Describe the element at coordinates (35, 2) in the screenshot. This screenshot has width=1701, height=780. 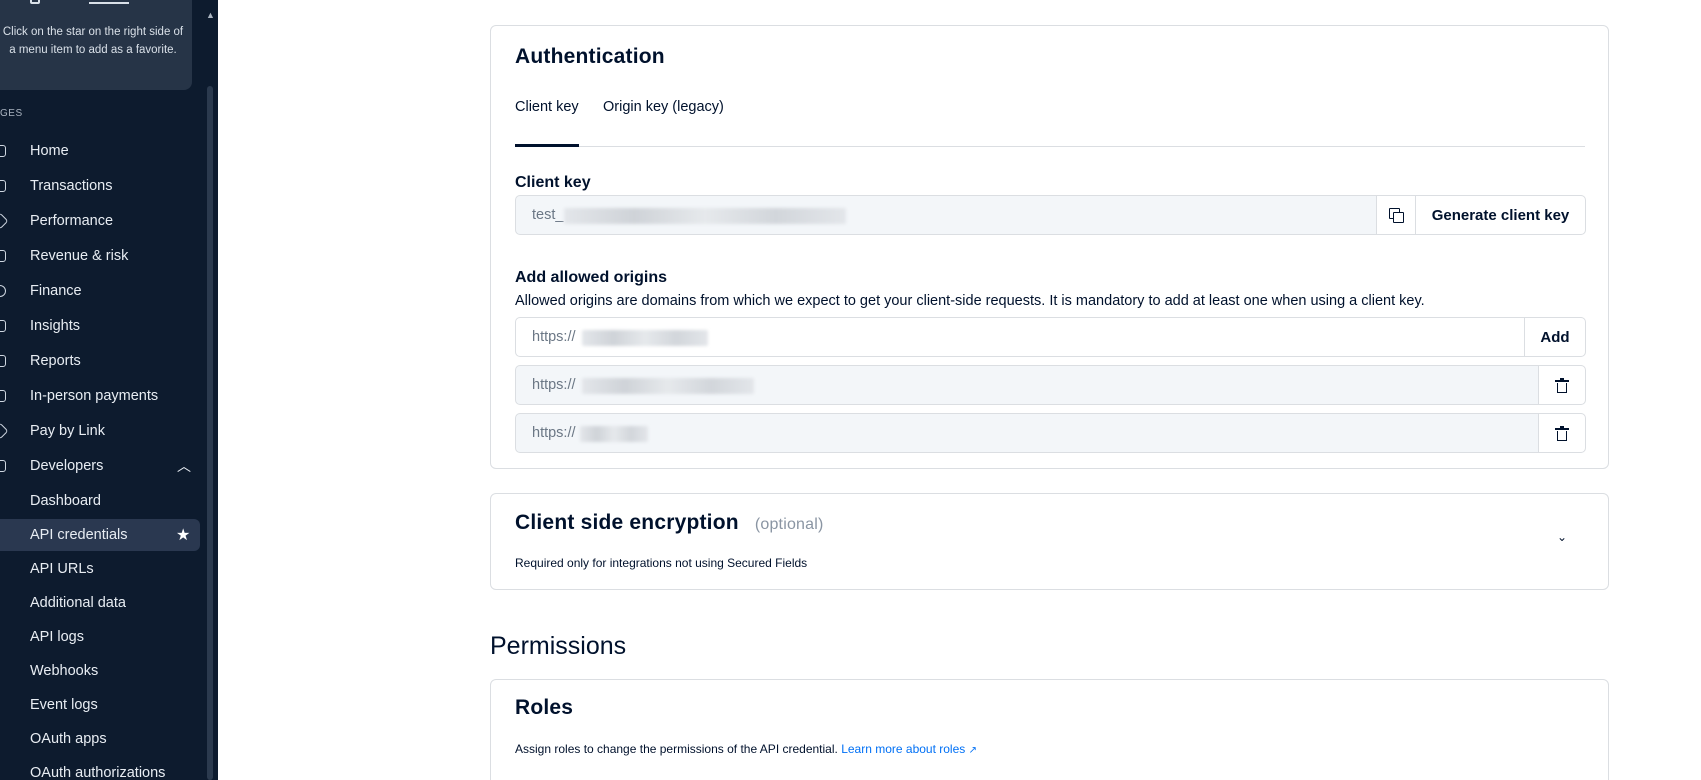
I see `bookmark-icon` at that location.